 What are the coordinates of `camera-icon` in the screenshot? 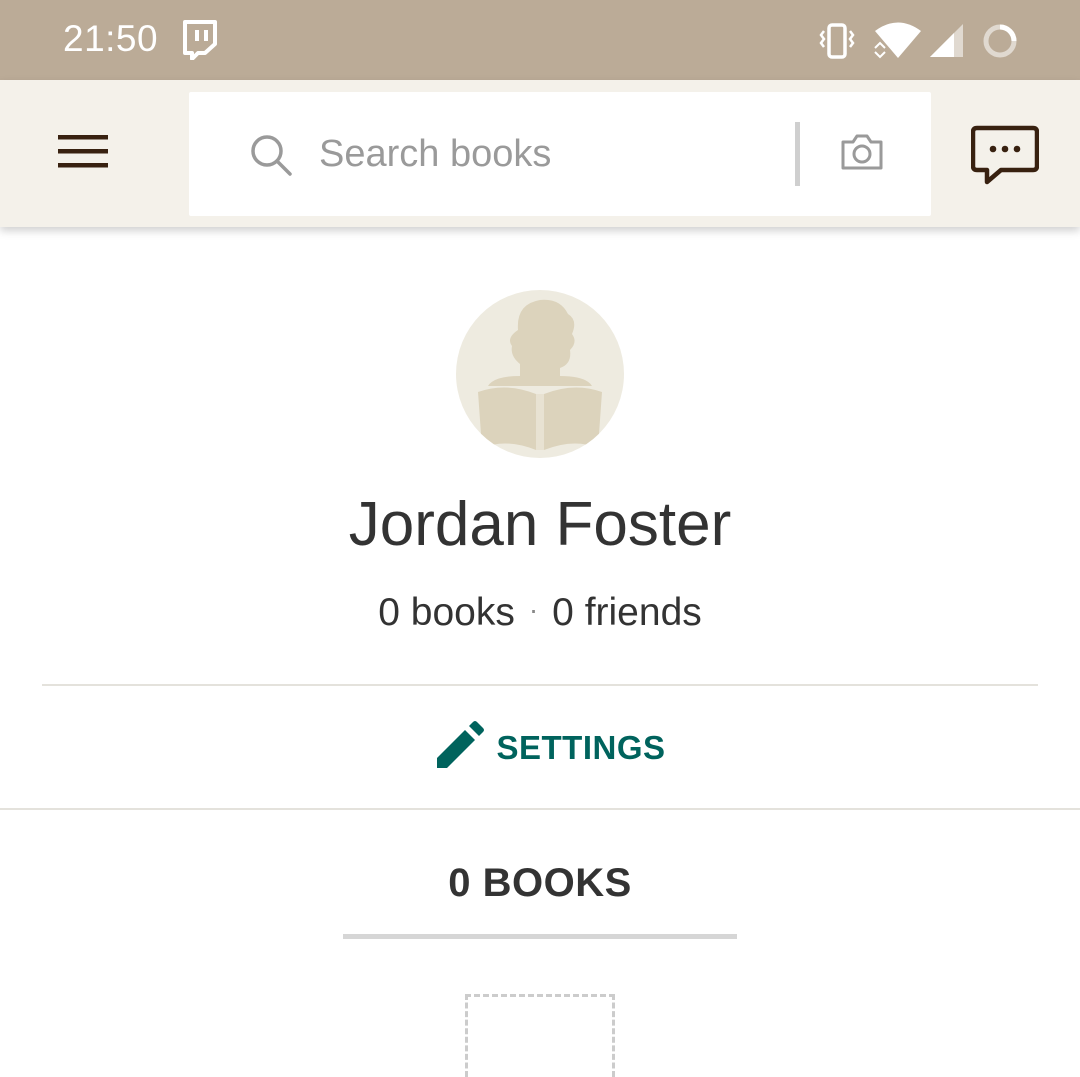 It's located at (862, 154).